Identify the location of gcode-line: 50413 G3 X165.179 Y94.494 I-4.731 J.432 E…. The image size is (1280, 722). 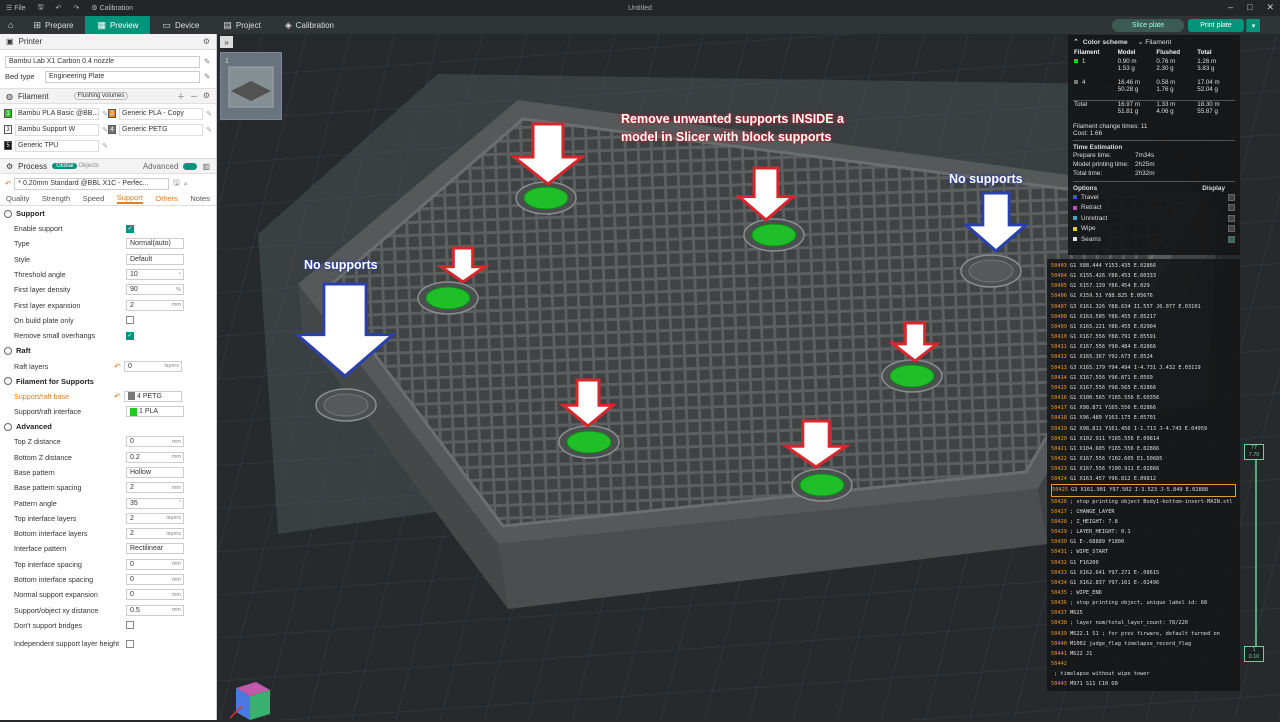
(1143, 368).